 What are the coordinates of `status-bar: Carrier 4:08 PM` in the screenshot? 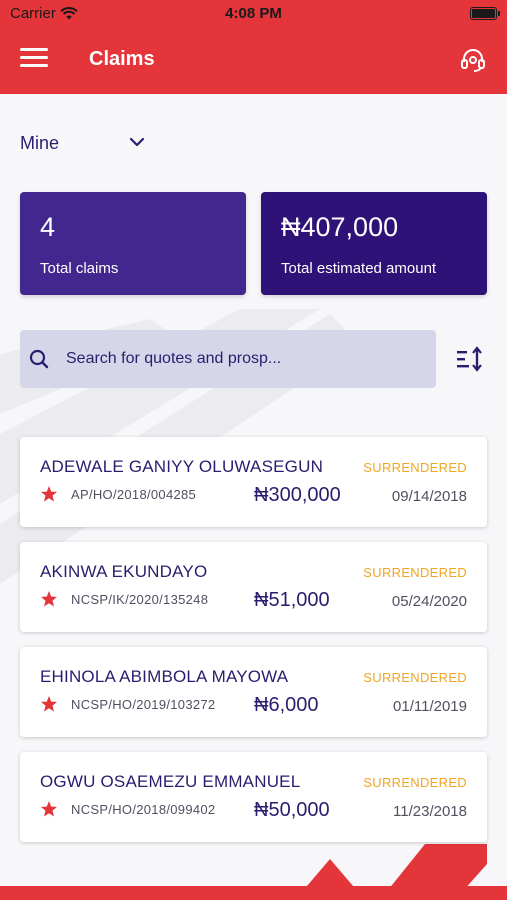 It's located at (253, 14).